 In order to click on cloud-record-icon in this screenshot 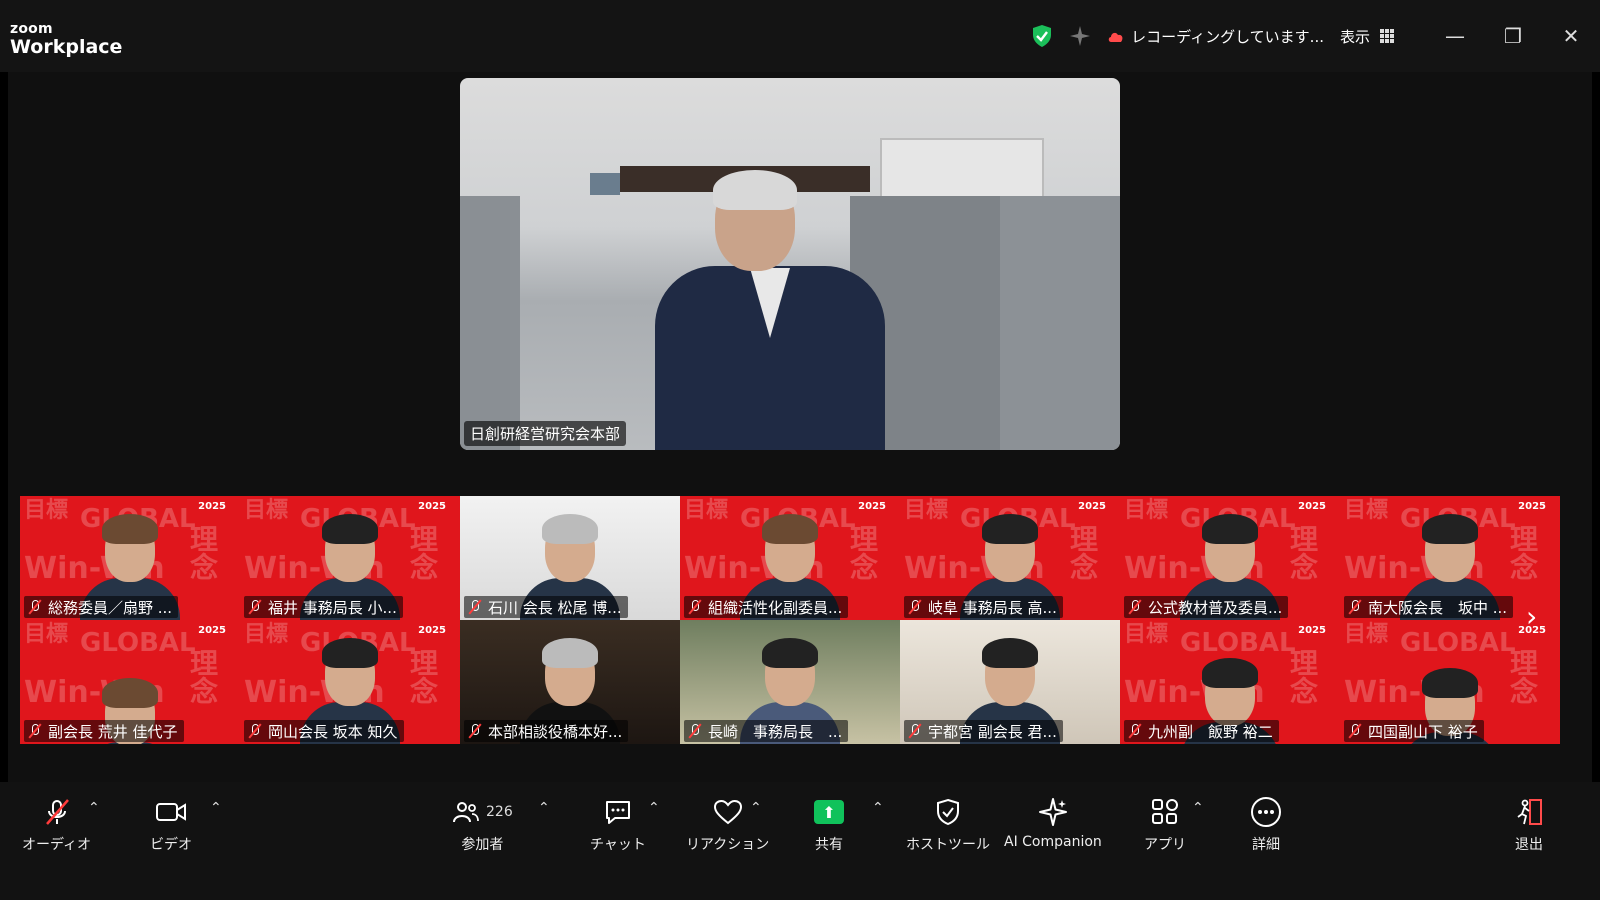, I will do `click(1115, 37)`.